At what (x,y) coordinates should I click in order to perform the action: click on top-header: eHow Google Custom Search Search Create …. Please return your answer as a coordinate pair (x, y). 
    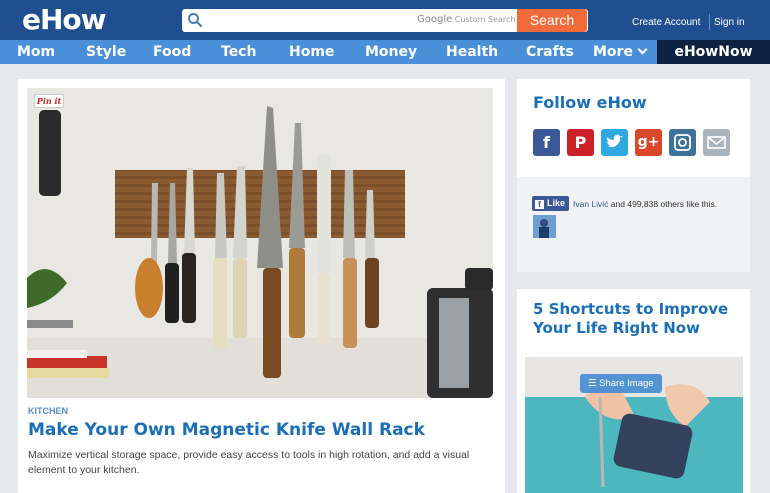
    Looking at the image, I should click on (385, 20).